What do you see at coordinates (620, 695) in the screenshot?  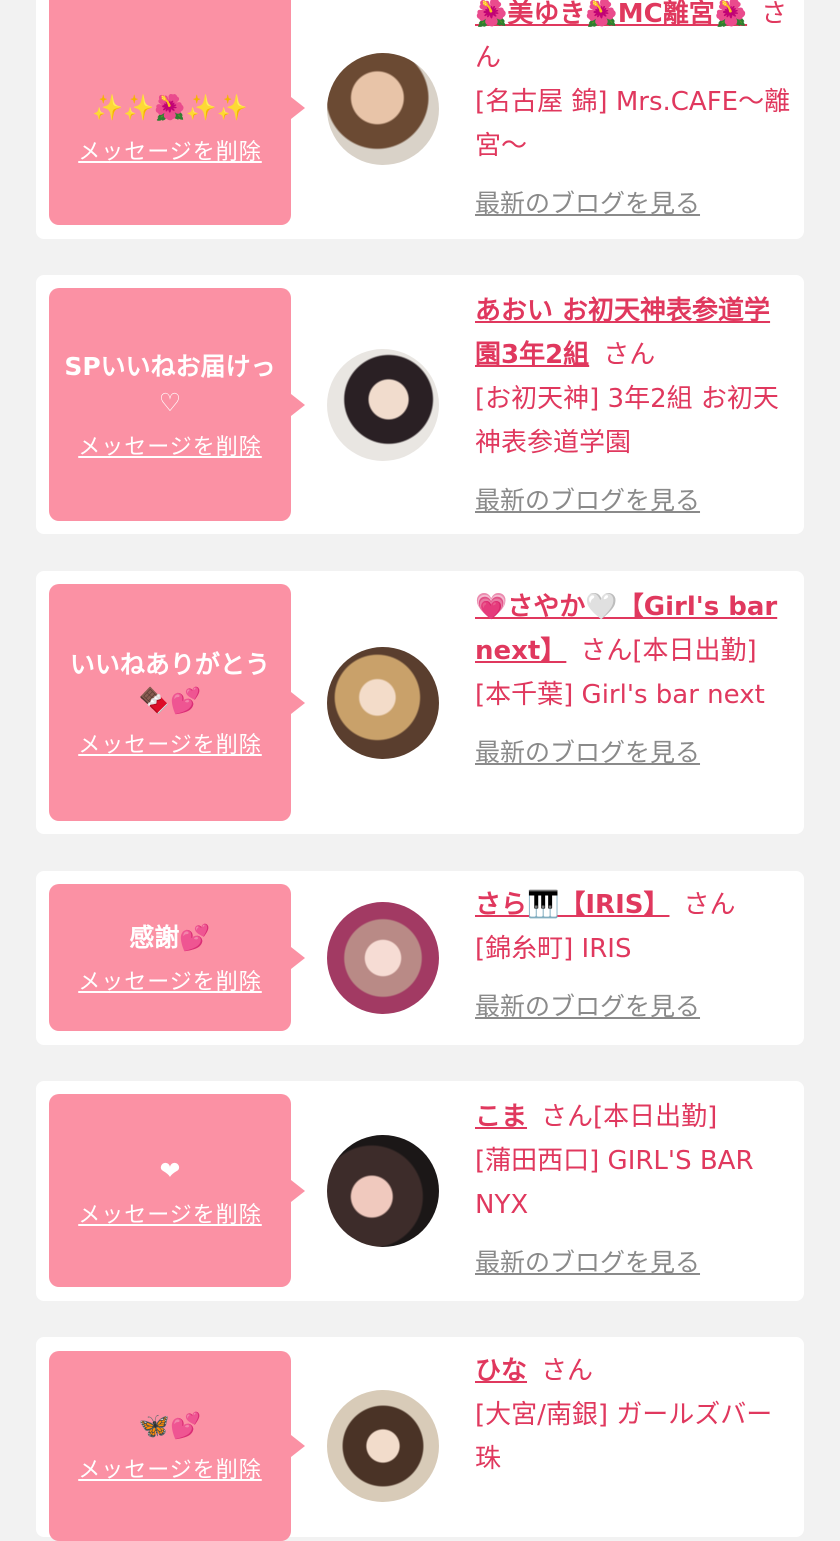 I see `shop-name: [本千葉] Girl's bar next` at bounding box center [620, 695].